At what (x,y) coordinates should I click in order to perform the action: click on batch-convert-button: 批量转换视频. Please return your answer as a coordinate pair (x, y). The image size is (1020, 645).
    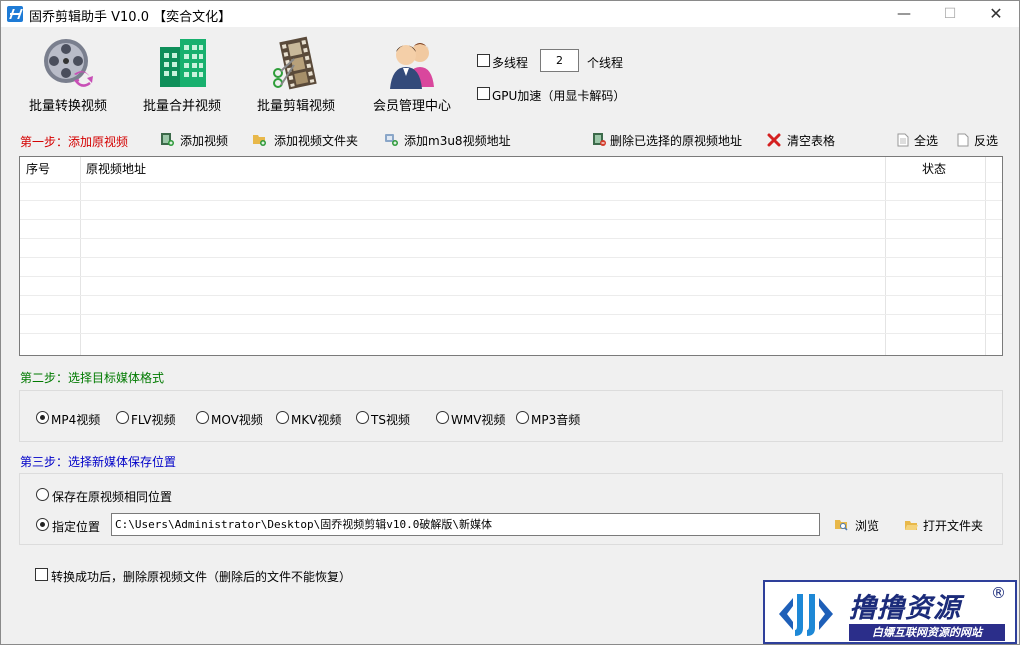
    Looking at the image, I should click on (68, 75).